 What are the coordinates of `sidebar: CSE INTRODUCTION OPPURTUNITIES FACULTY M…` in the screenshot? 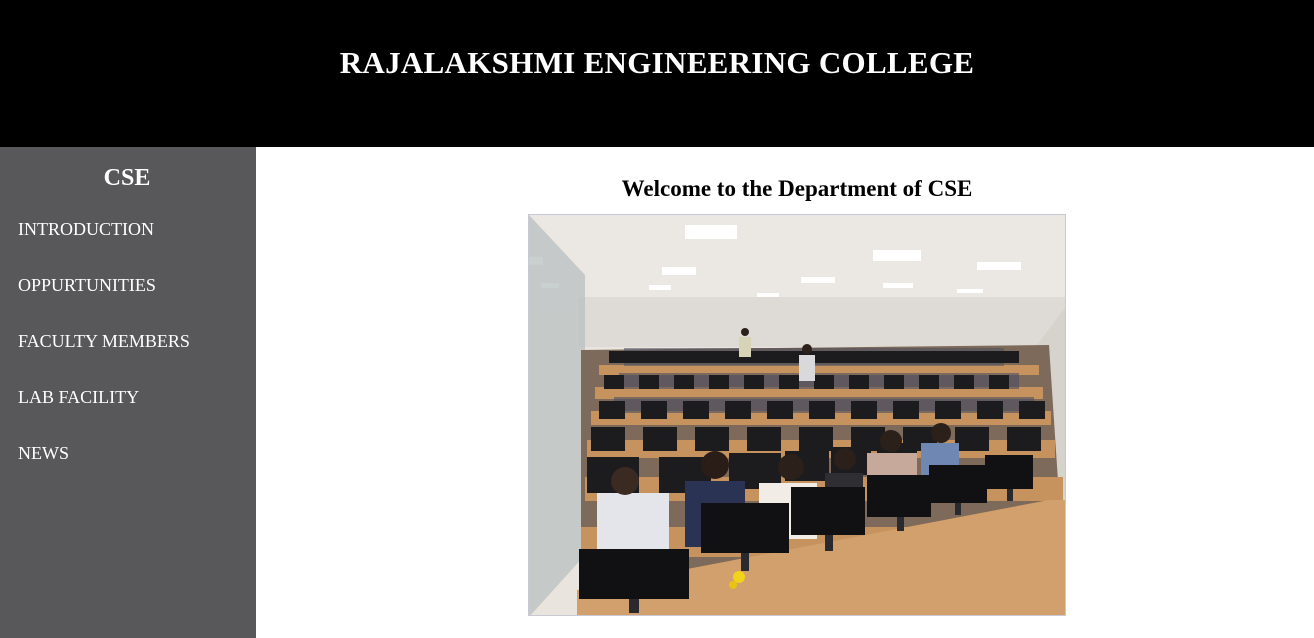 It's located at (128, 392).